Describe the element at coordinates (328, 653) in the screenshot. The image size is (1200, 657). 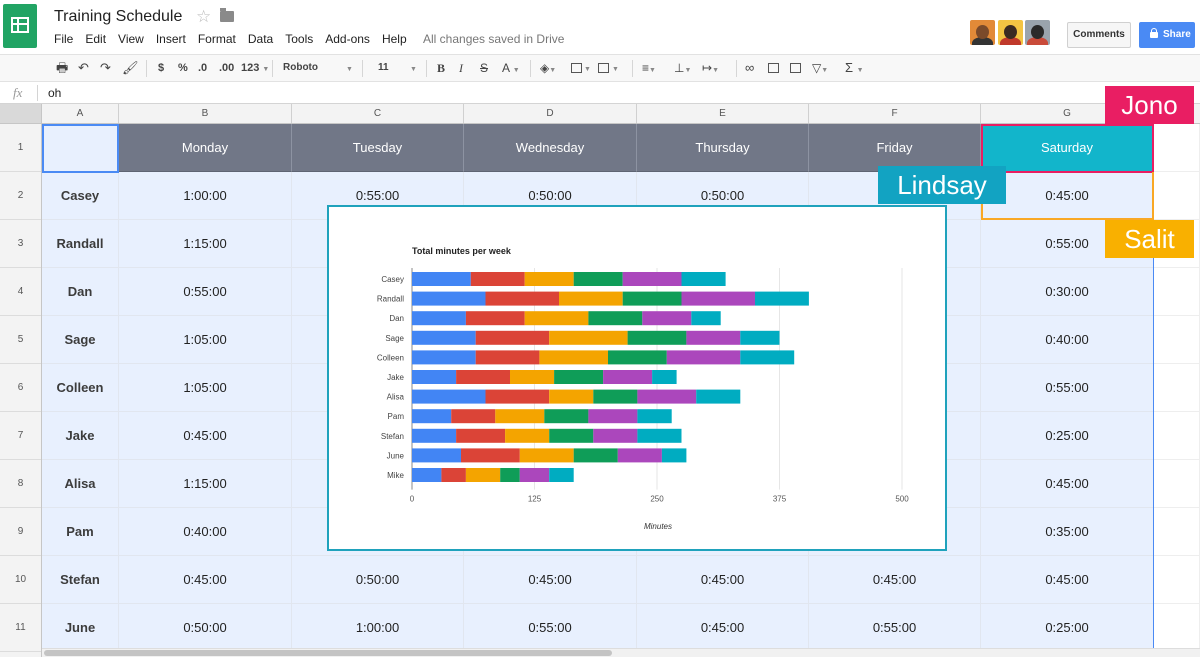
I see `scrollbar-thumb` at that location.